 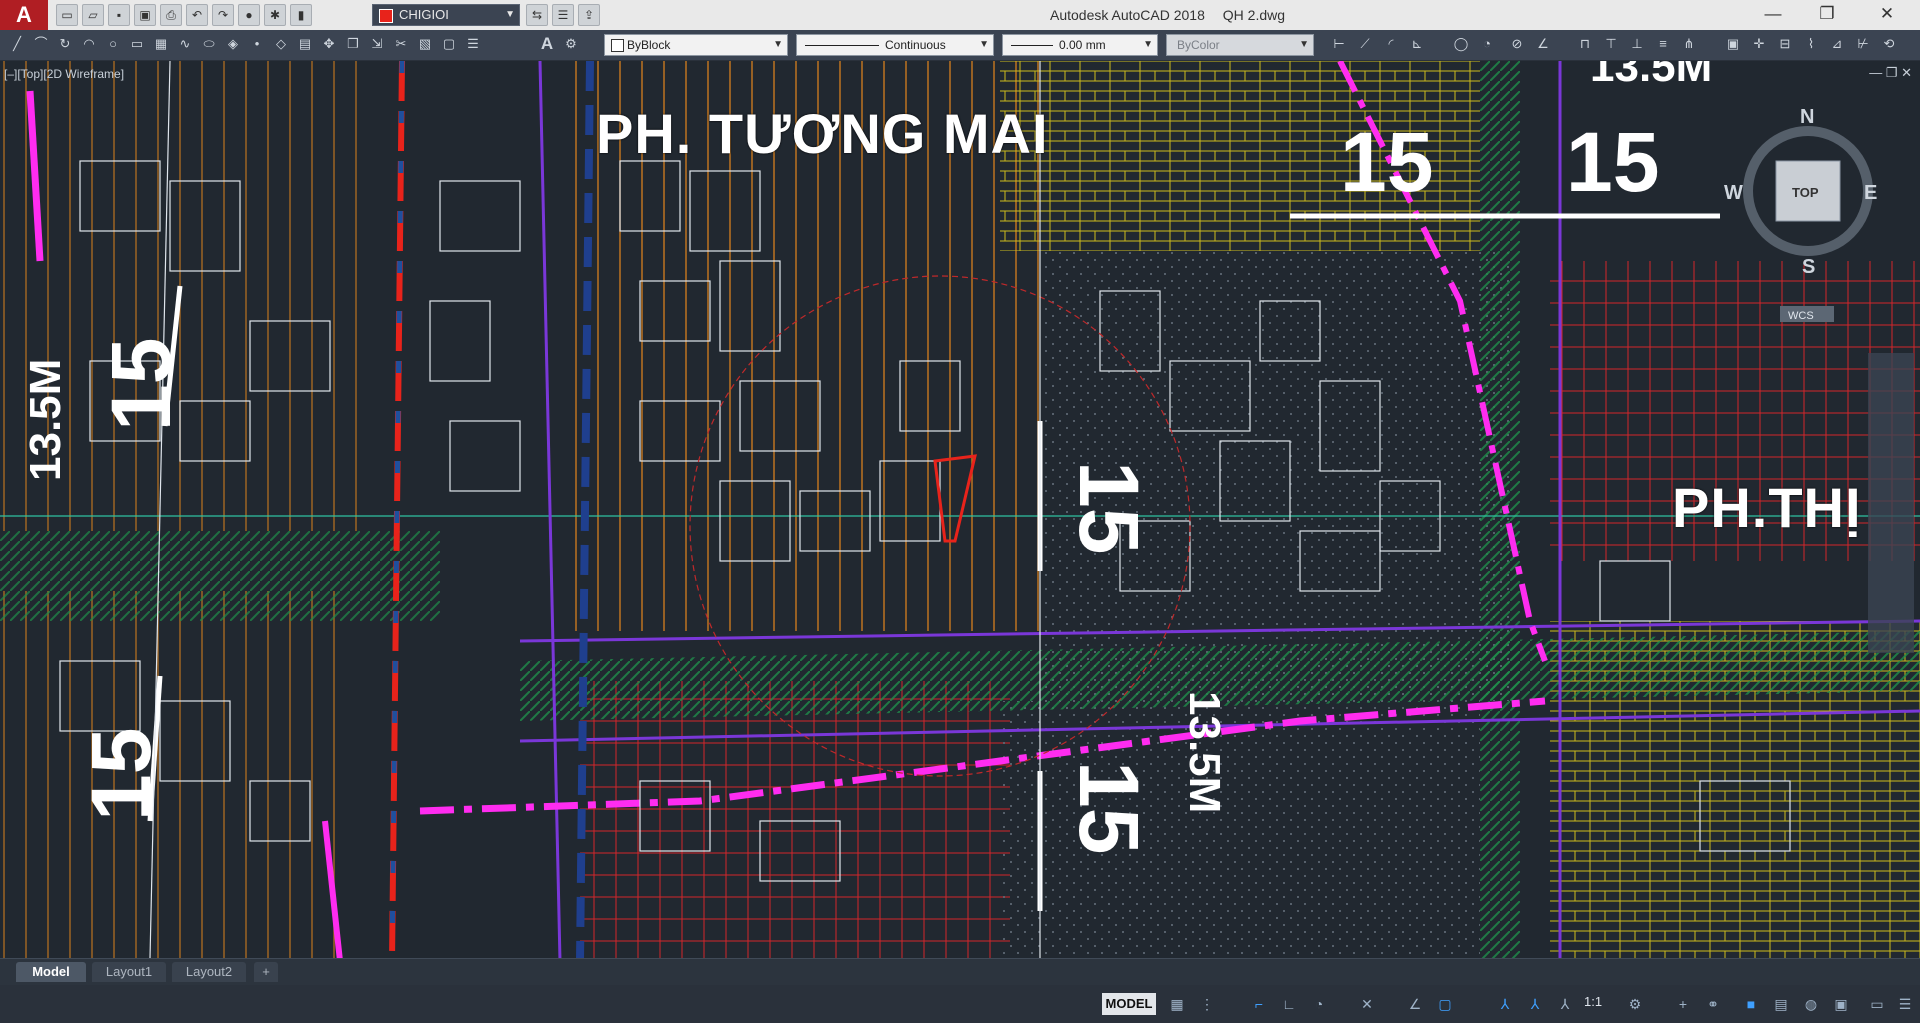 What do you see at coordinates (1535, 1004) in the screenshot?
I see `auto-scale-icon: ⅄` at bounding box center [1535, 1004].